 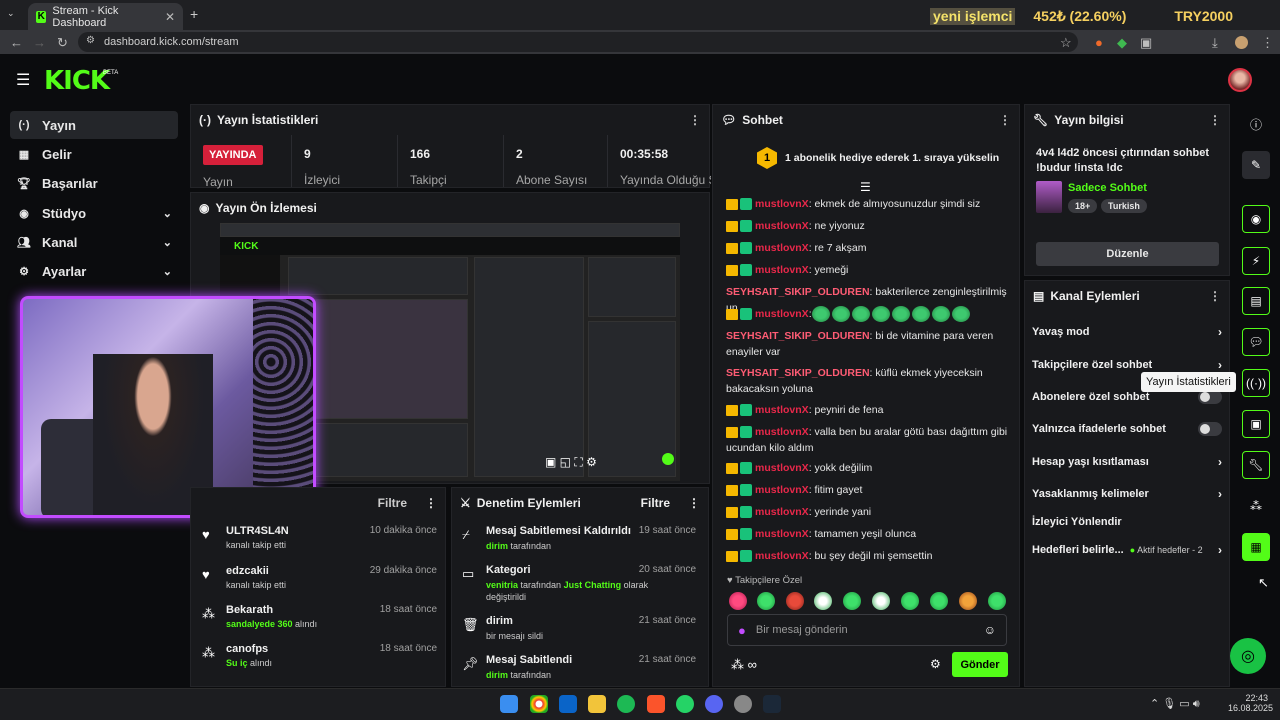 What do you see at coordinates (94, 154) in the screenshot?
I see `sidebar-item-gelir: ▦ Gelir` at bounding box center [94, 154].